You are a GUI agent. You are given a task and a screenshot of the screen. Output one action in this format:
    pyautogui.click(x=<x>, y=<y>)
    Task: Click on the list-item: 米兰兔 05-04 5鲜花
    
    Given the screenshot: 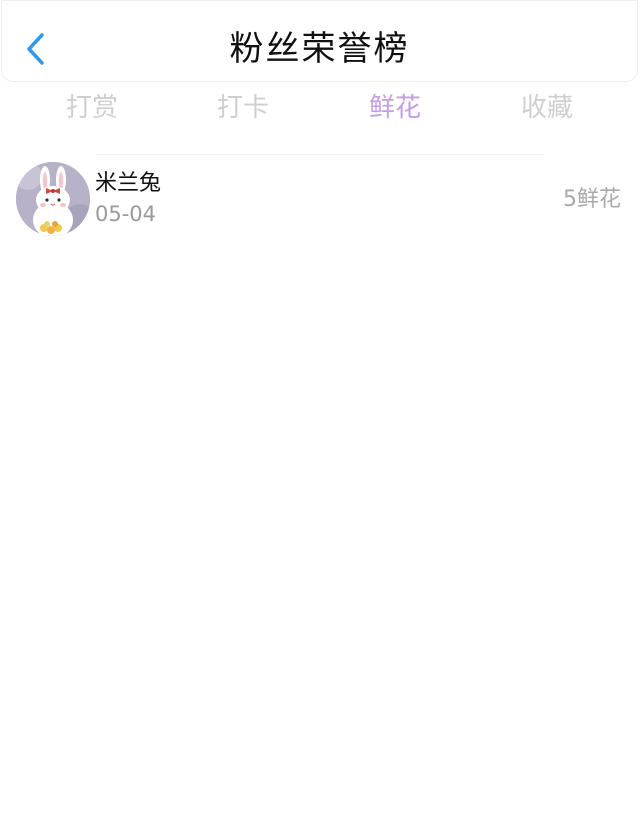 What is the action you would take?
    pyautogui.click(x=320, y=201)
    